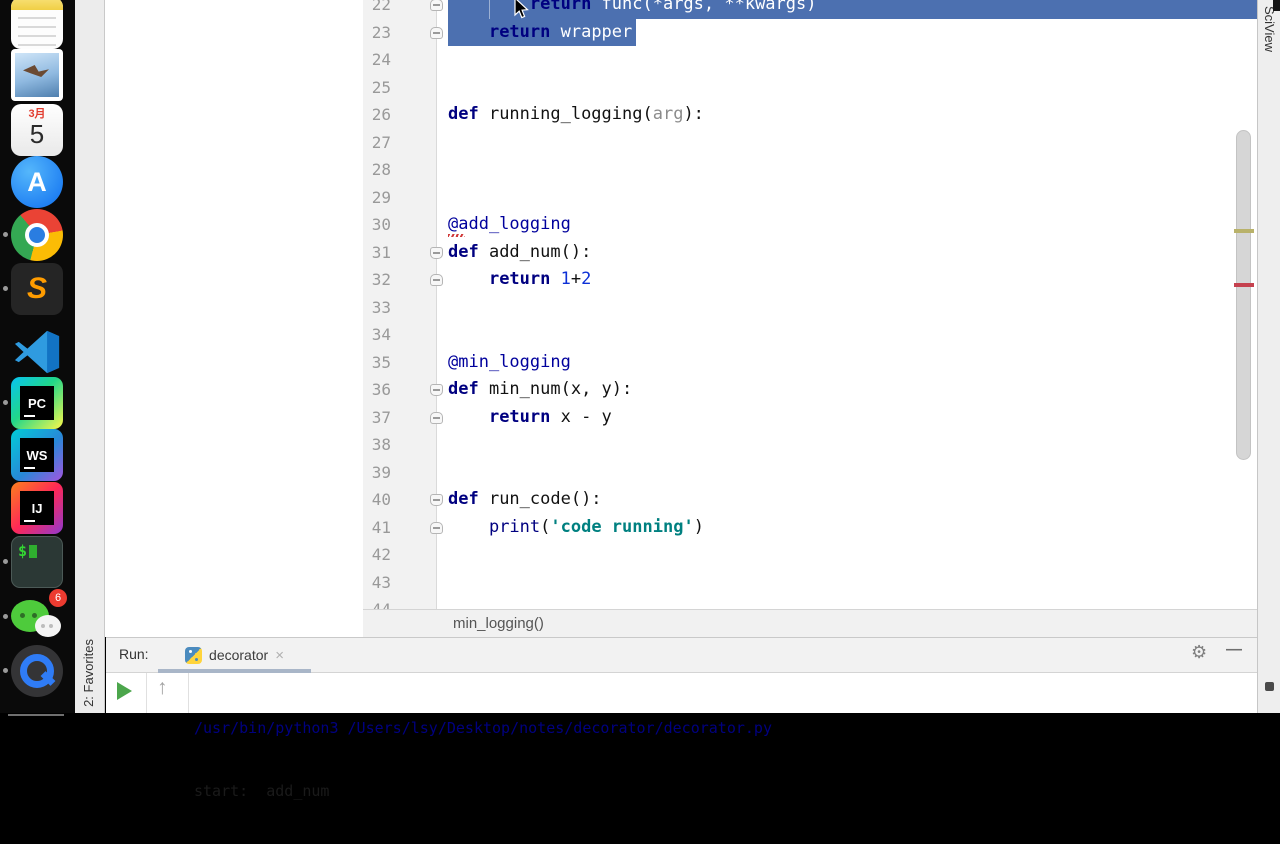 This screenshot has height=844, width=1280. I want to click on code-line-24: 24, so click(810, 60).